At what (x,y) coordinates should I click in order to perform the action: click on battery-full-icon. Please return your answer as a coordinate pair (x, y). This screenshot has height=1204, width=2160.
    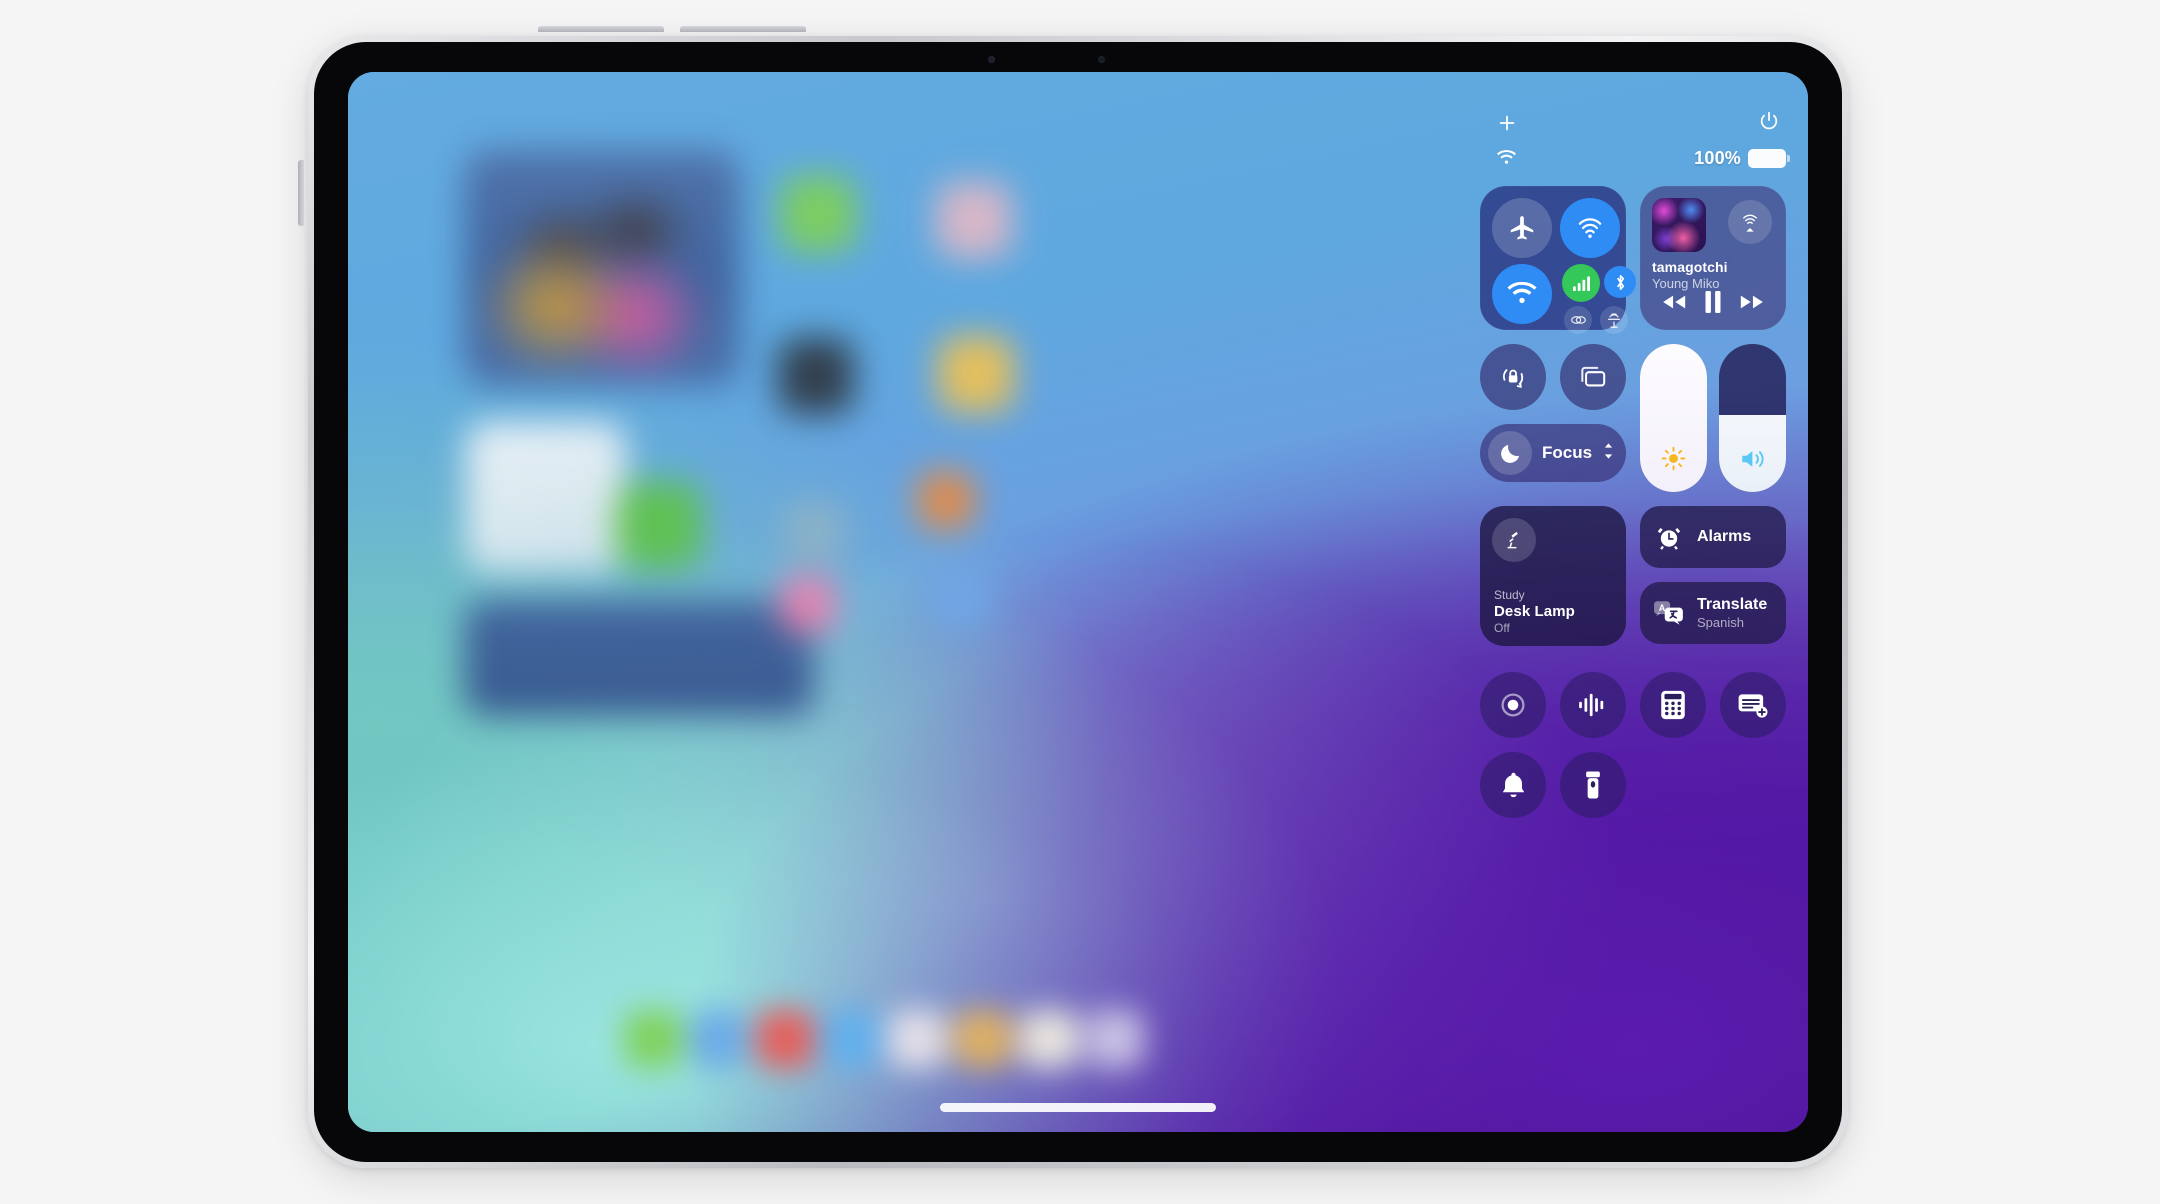
    Looking at the image, I should click on (1769, 158).